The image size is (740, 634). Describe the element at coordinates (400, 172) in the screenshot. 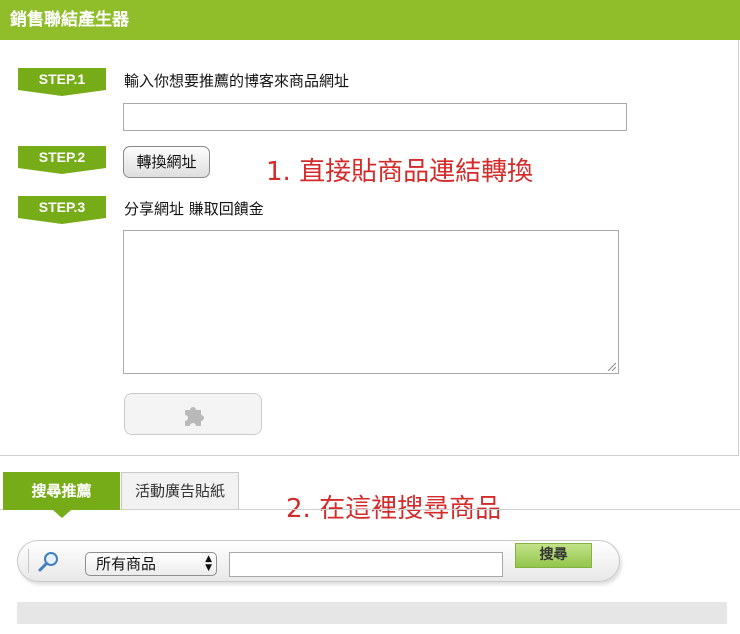

I see `annotation-paste-link: 1. 直接貼商品連結轉換` at that location.